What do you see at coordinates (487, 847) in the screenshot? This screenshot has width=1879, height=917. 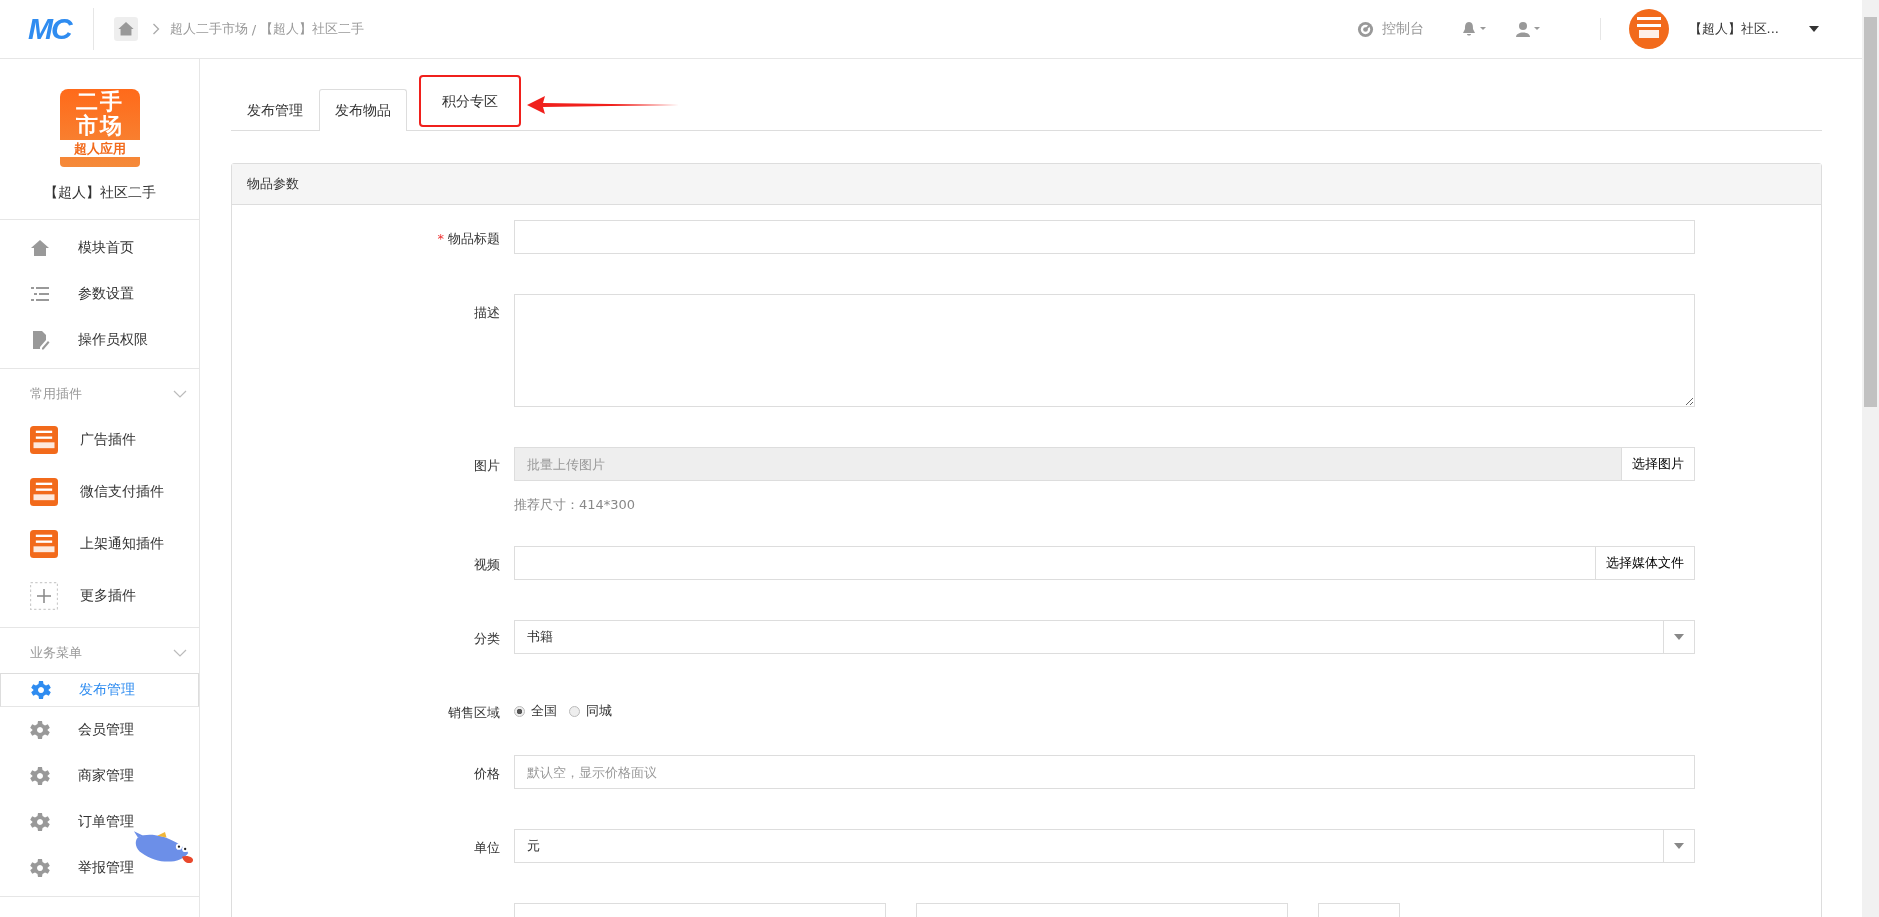 I see `field-label: 单位` at bounding box center [487, 847].